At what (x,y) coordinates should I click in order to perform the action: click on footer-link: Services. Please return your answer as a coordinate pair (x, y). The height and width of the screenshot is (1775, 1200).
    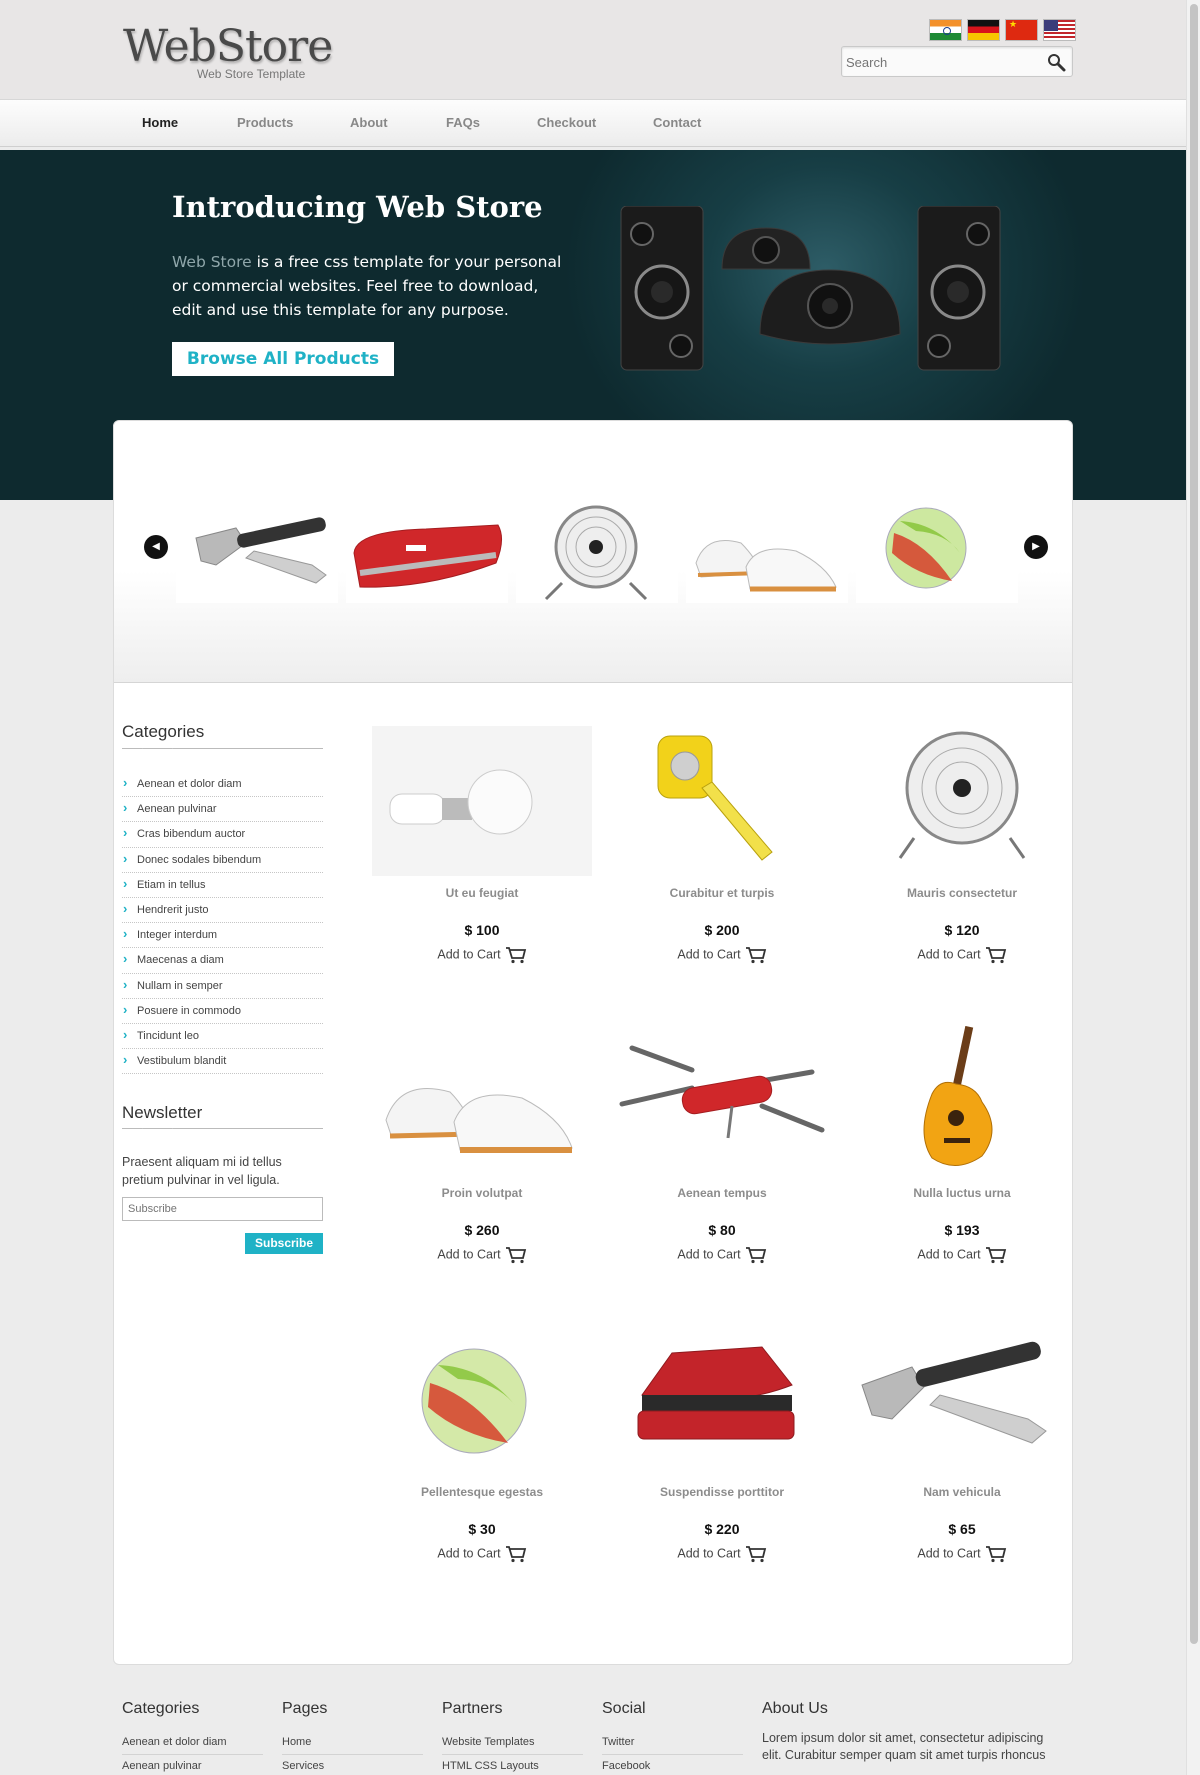
    Looking at the image, I should click on (352, 1765).